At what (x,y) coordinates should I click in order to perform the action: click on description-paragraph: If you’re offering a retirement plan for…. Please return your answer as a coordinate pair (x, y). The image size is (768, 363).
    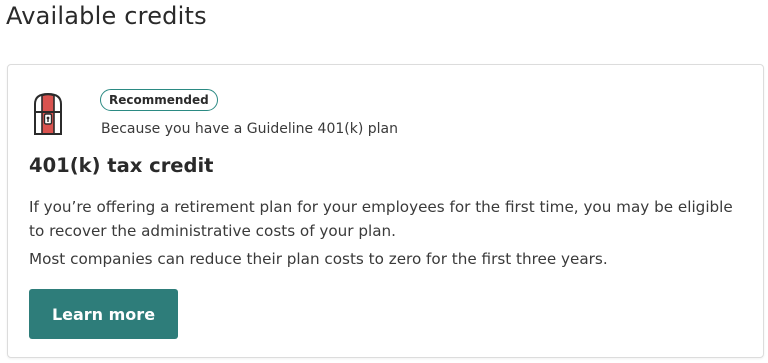
    Looking at the image, I should click on (381, 219).